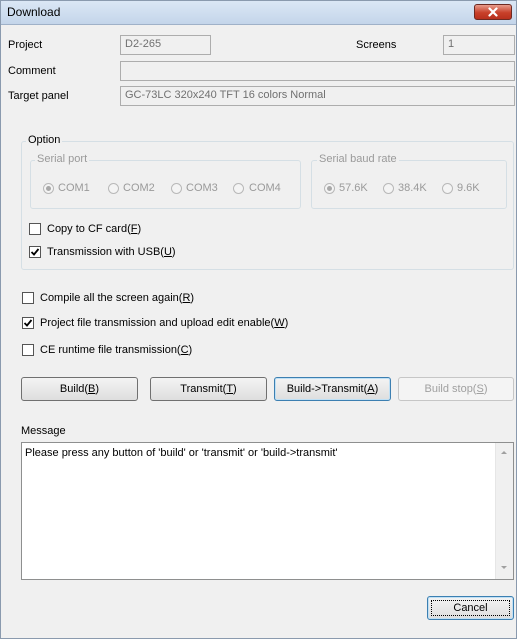  I want to click on scroll-up-icon, so click(504, 452).